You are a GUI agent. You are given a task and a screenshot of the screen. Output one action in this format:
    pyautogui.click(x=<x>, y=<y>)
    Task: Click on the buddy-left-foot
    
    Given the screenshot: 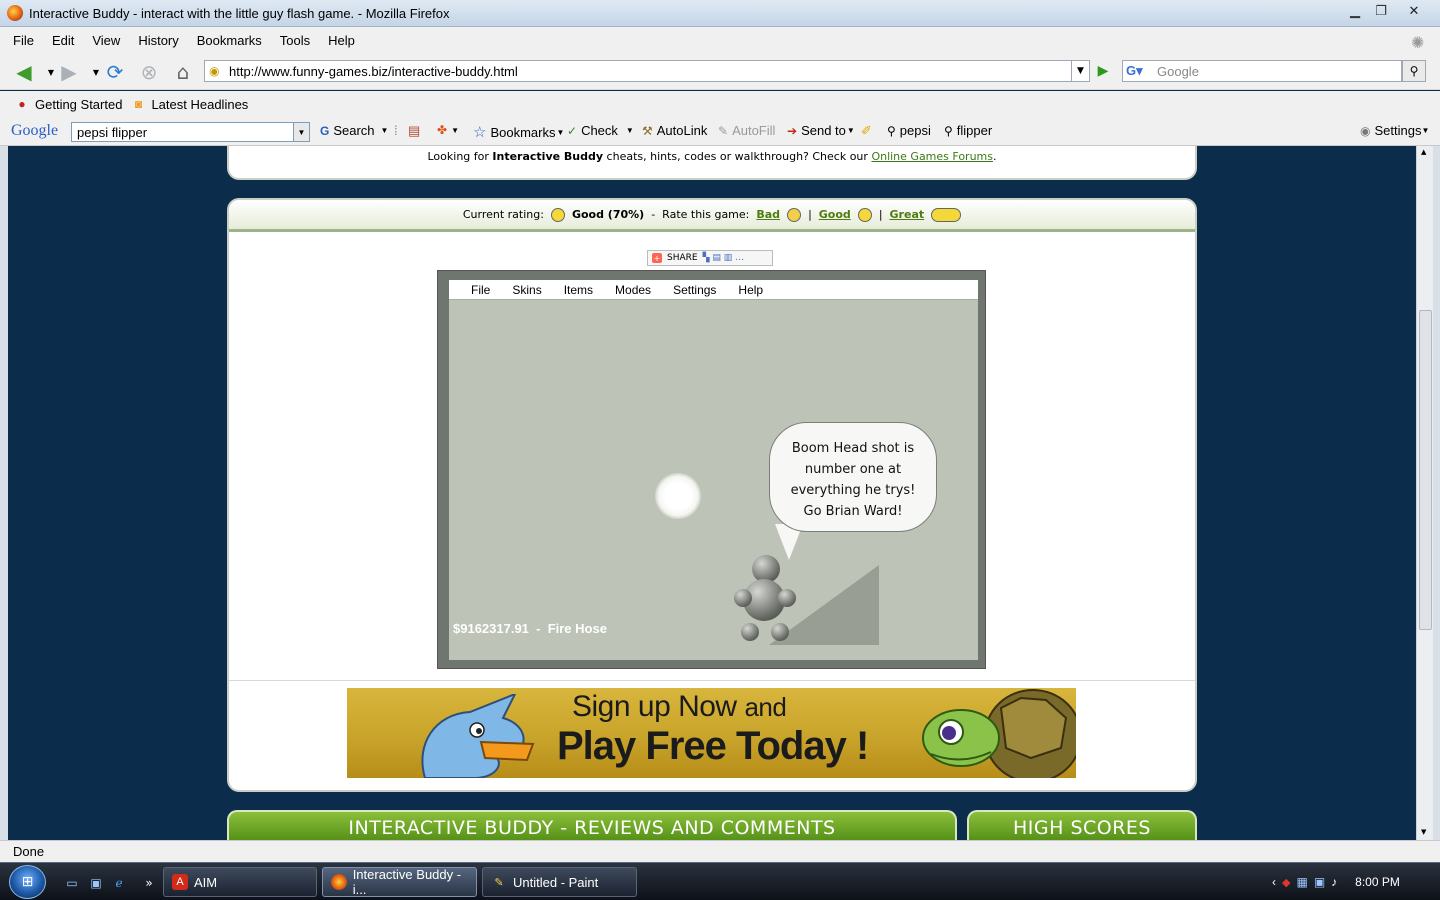 What is the action you would take?
    pyautogui.click(x=750, y=632)
    